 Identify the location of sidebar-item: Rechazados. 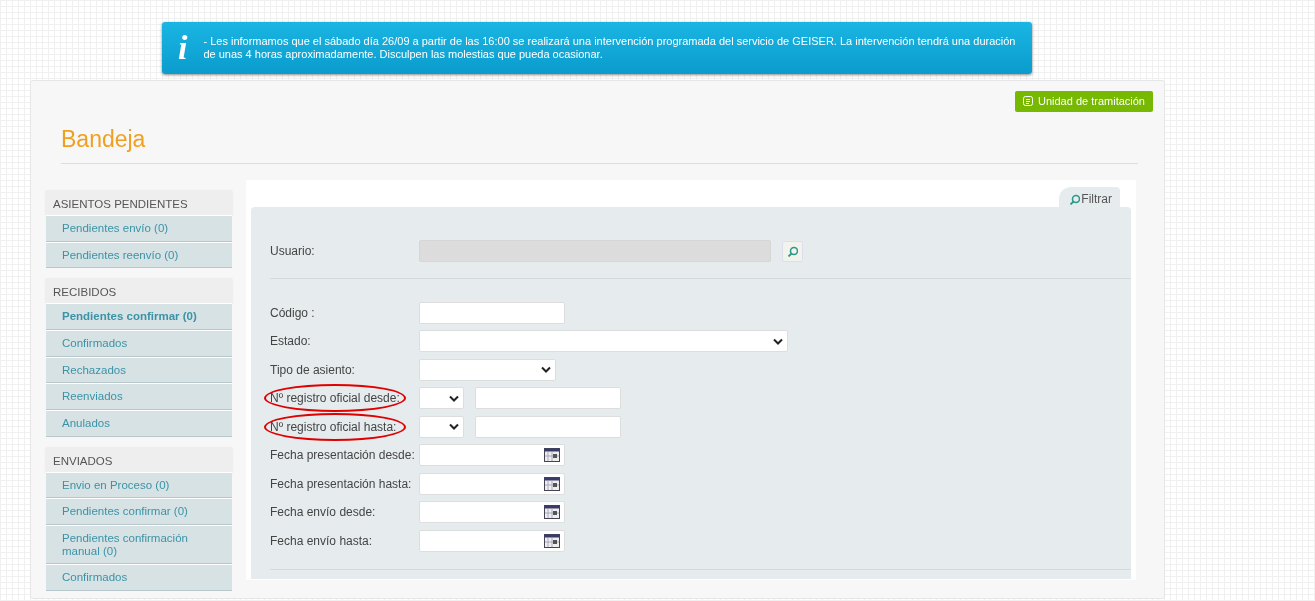
(139, 370).